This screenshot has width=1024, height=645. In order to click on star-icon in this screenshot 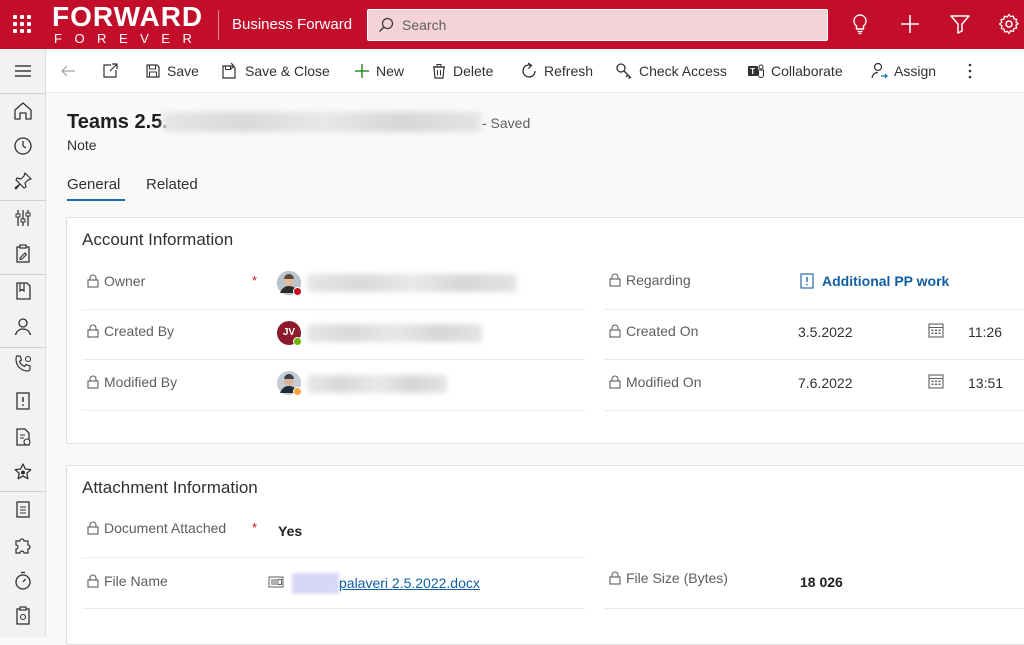, I will do `click(23, 472)`.